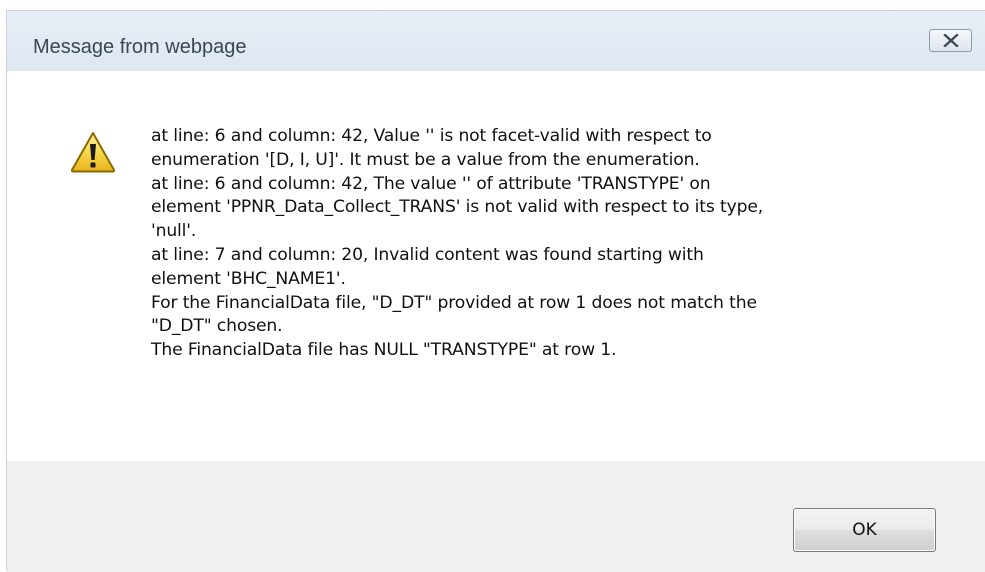  Describe the element at coordinates (248, 278) in the screenshot. I see `message-line: element 'BHC_NAME1'.` at that location.